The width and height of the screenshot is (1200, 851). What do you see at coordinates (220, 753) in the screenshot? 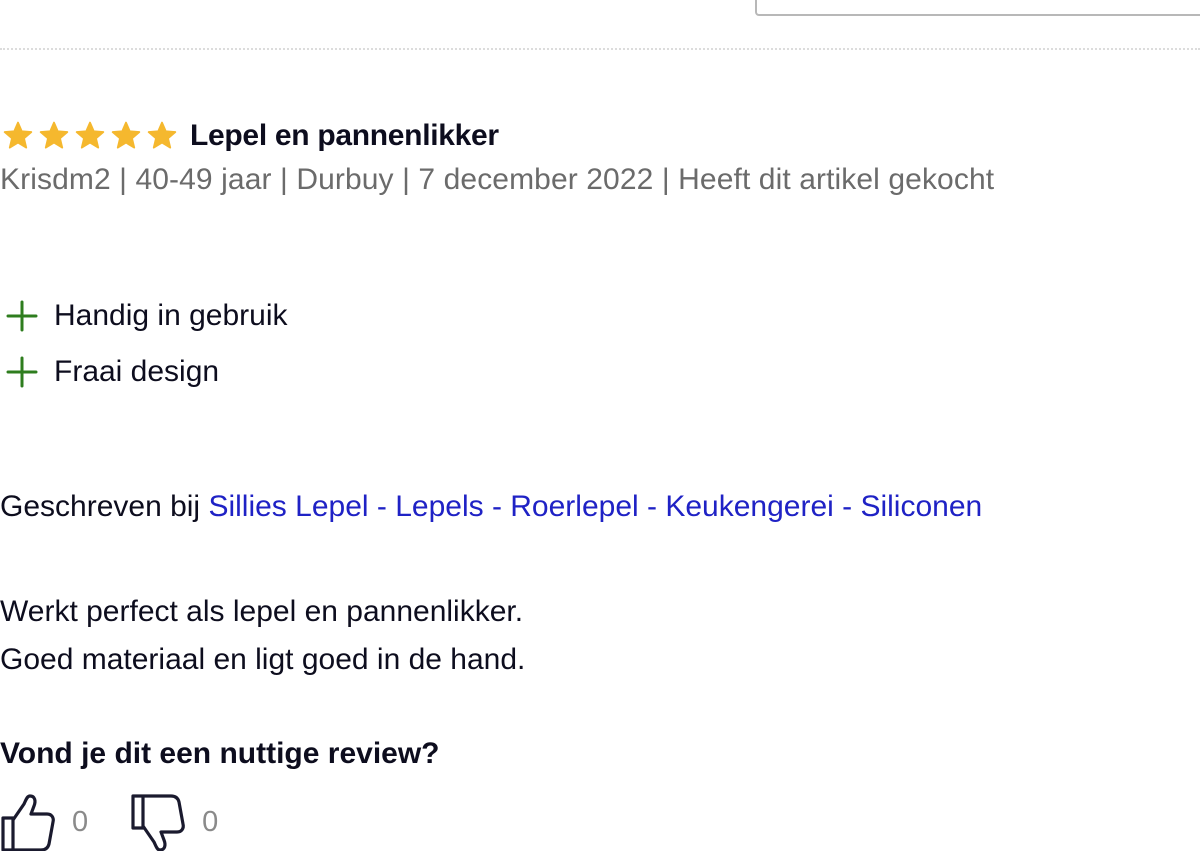
I see `helpful-question: Vond je dit een nuttige review?` at bounding box center [220, 753].